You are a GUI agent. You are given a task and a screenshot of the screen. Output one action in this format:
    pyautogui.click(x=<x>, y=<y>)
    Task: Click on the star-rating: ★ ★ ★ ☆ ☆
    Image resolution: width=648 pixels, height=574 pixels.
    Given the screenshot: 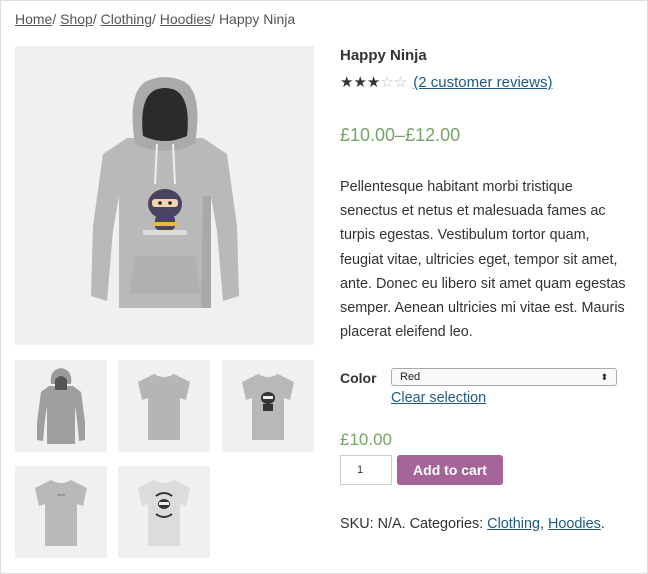 What is the action you would take?
    pyautogui.click(x=374, y=82)
    